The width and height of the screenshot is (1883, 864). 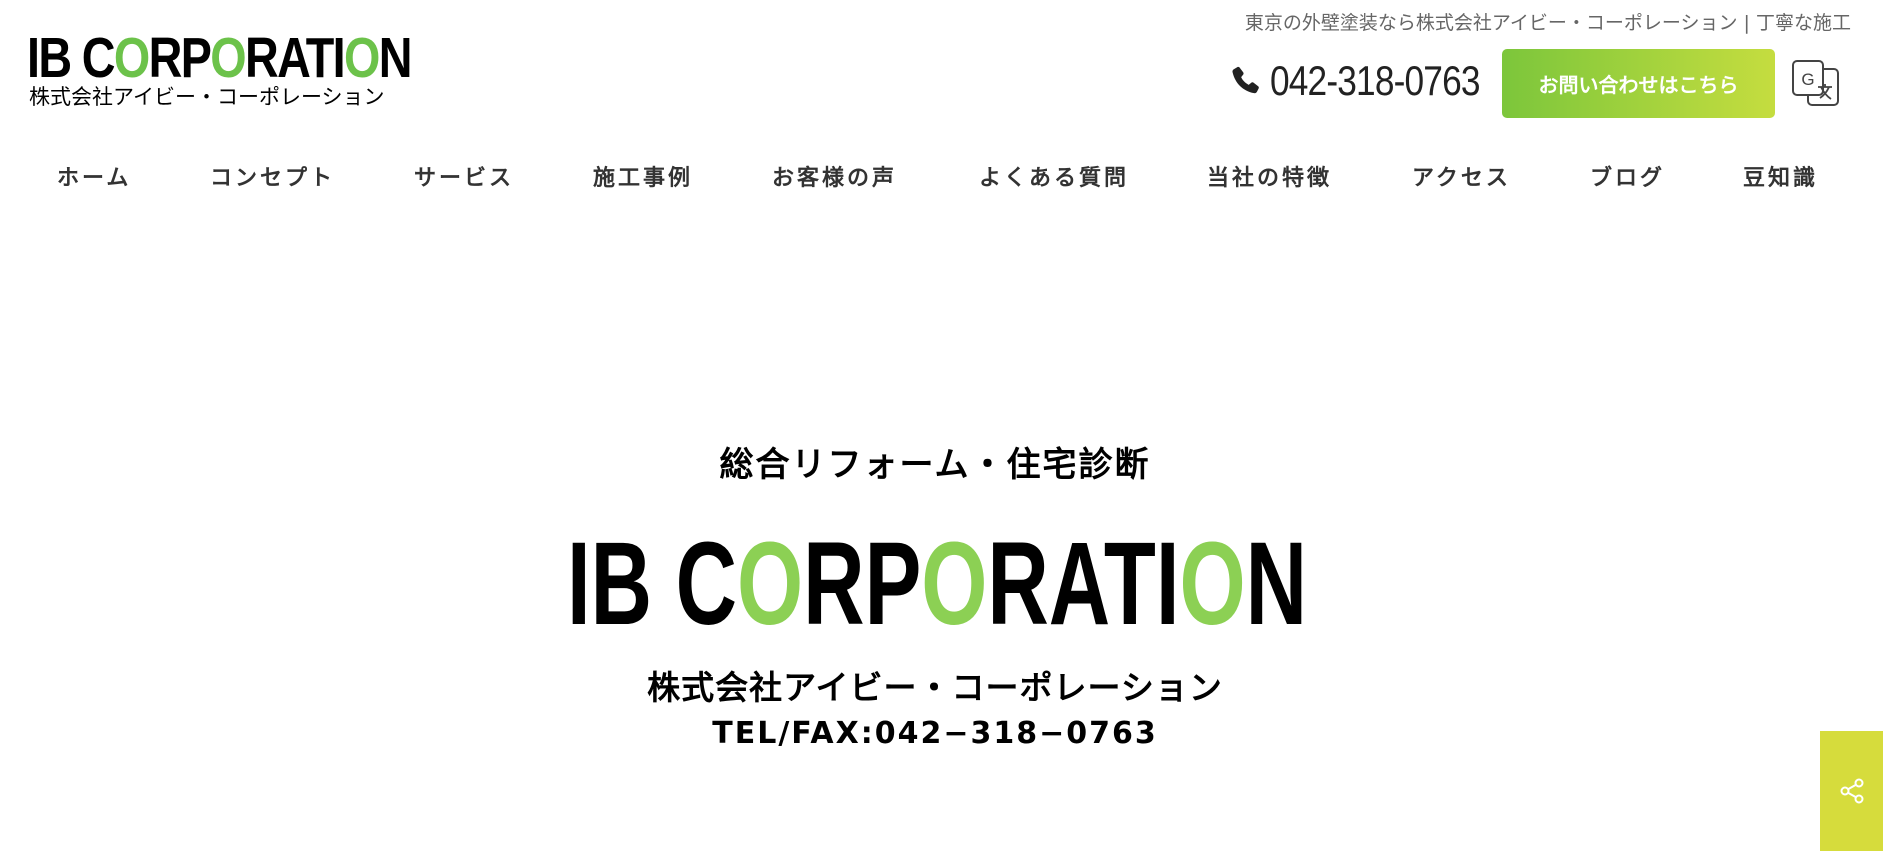 What do you see at coordinates (94, 176) in the screenshot?
I see `nav-item-home: ホーム` at bounding box center [94, 176].